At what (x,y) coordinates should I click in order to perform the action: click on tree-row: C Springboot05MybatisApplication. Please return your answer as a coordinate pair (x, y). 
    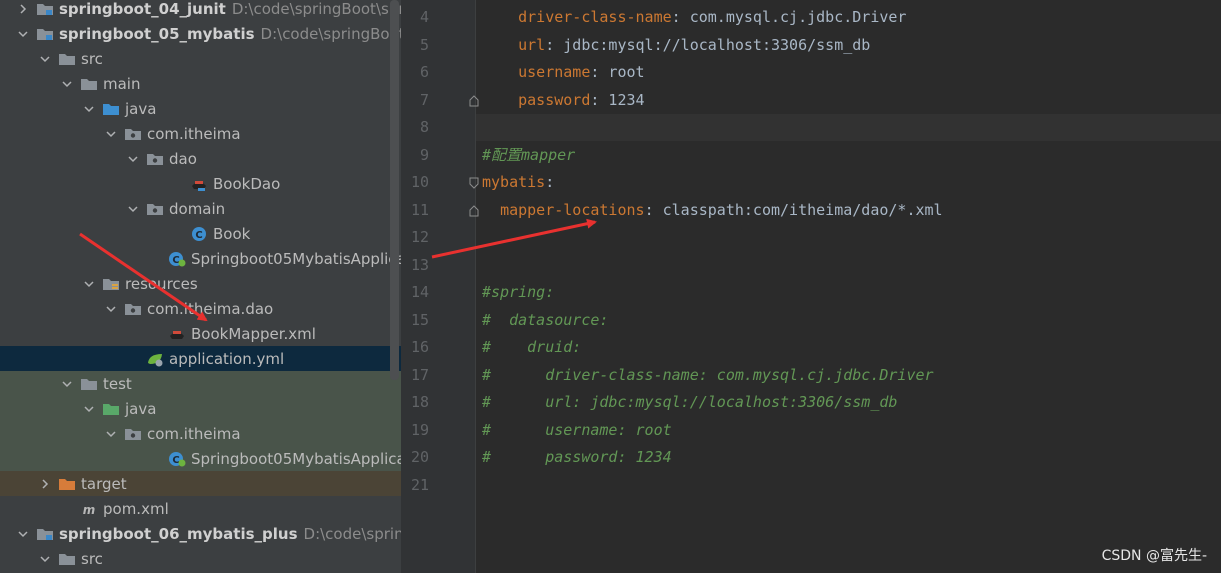
    Looking at the image, I should click on (200, 258).